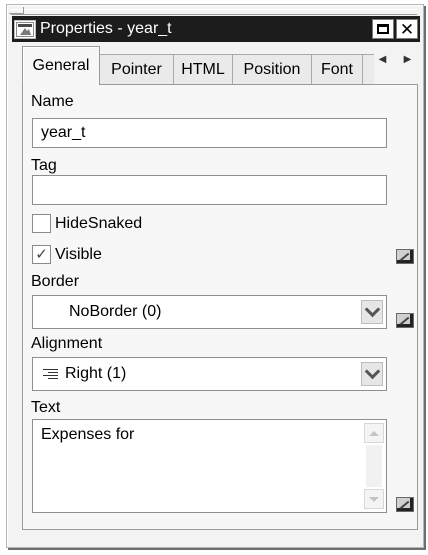 Image resolution: width=428 pixels, height=555 pixels. What do you see at coordinates (46, 407) in the screenshot?
I see `text-label: Text` at bounding box center [46, 407].